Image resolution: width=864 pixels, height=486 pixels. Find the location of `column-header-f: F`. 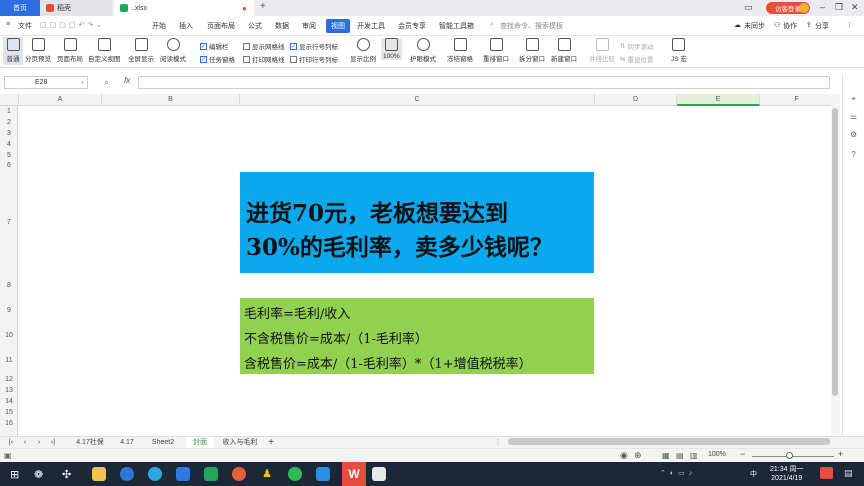

column-header-f: F is located at coordinates (797, 100).